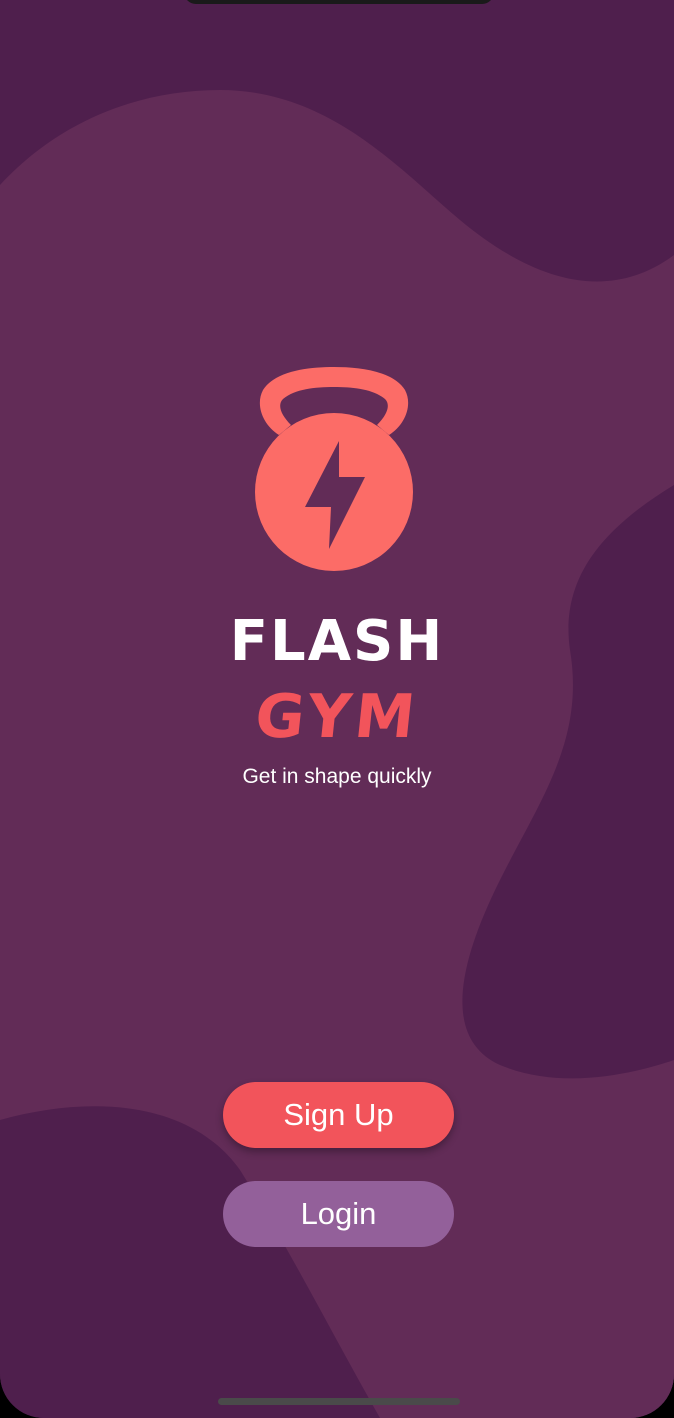 The image size is (674, 1418). What do you see at coordinates (339, 2) in the screenshot?
I see `status-bar-notch` at bounding box center [339, 2].